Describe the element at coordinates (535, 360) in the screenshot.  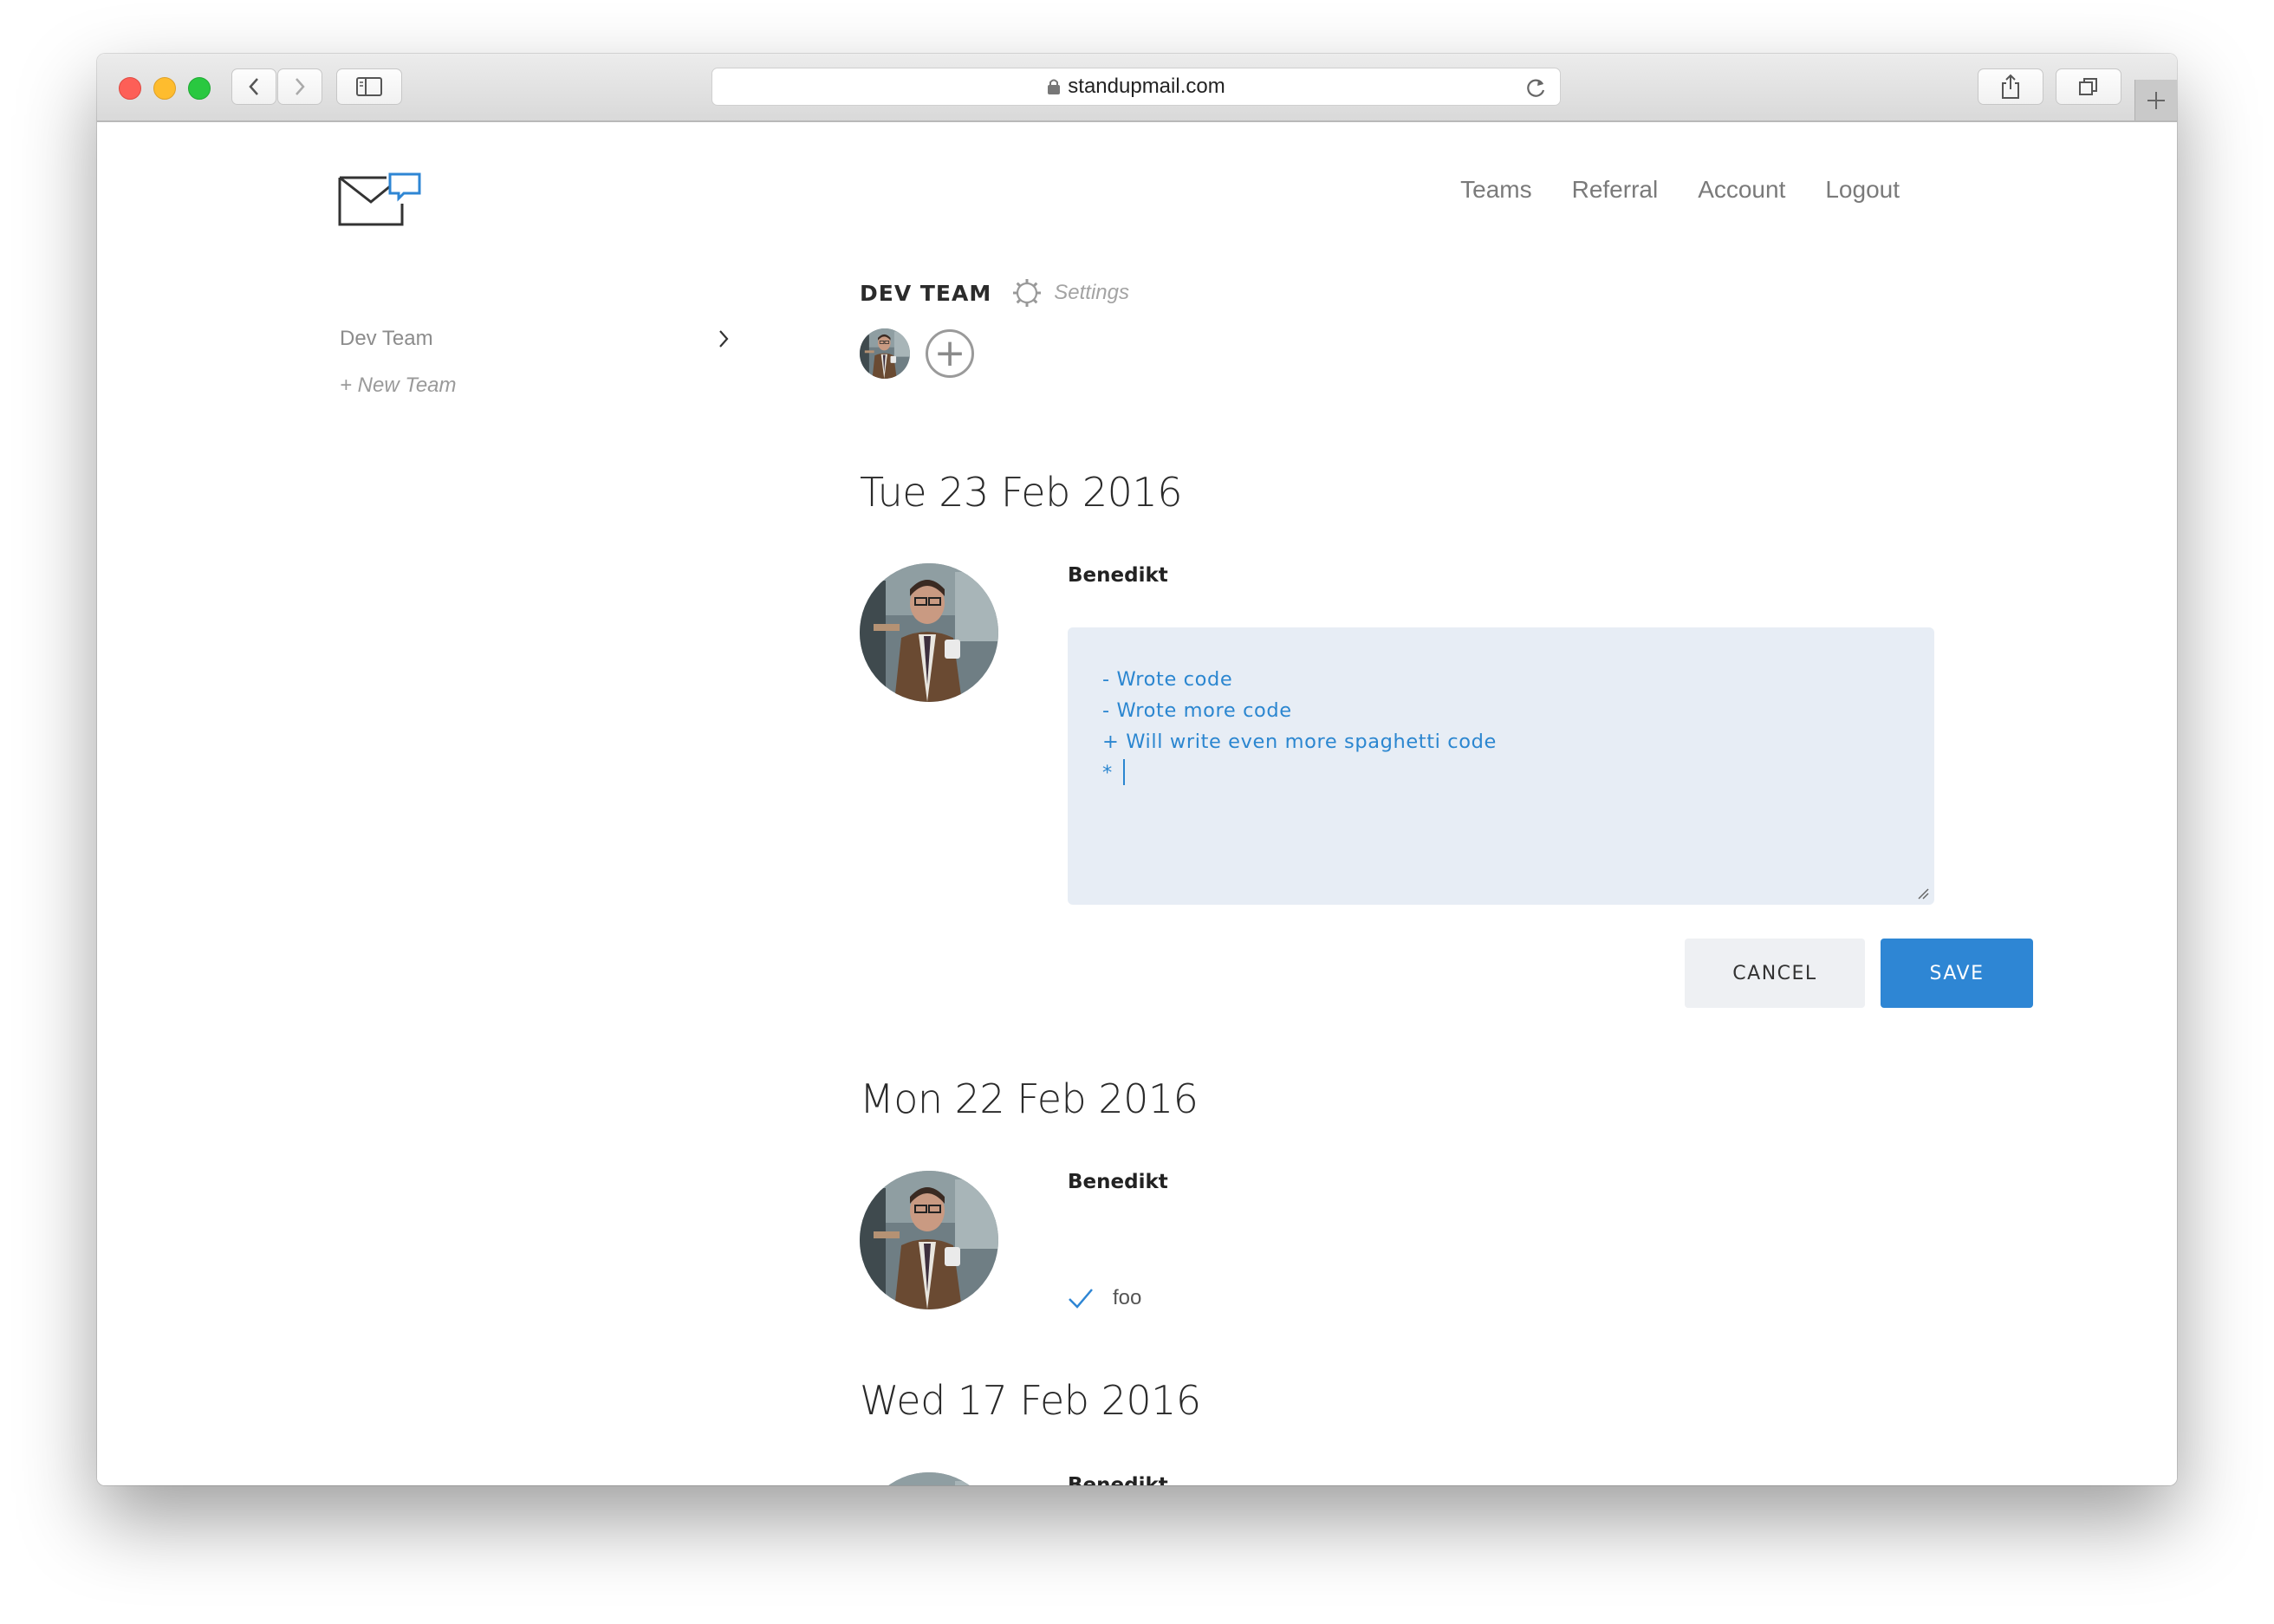
I see `team-sidebar: Dev Team + New Team` at that location.